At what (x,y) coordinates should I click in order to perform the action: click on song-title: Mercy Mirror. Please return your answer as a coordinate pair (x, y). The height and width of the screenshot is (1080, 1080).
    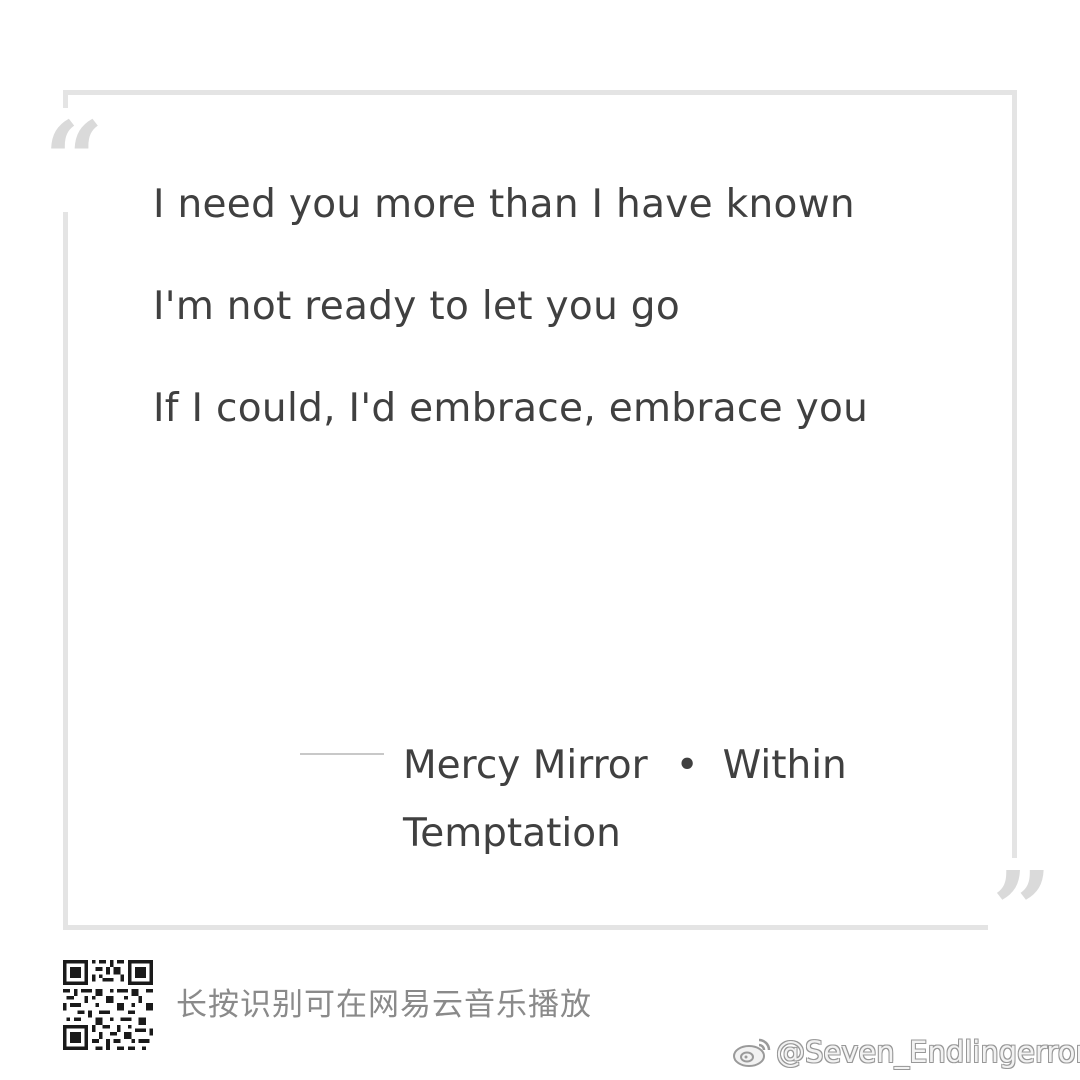
    Looking at the image, I should click on (525, 765).